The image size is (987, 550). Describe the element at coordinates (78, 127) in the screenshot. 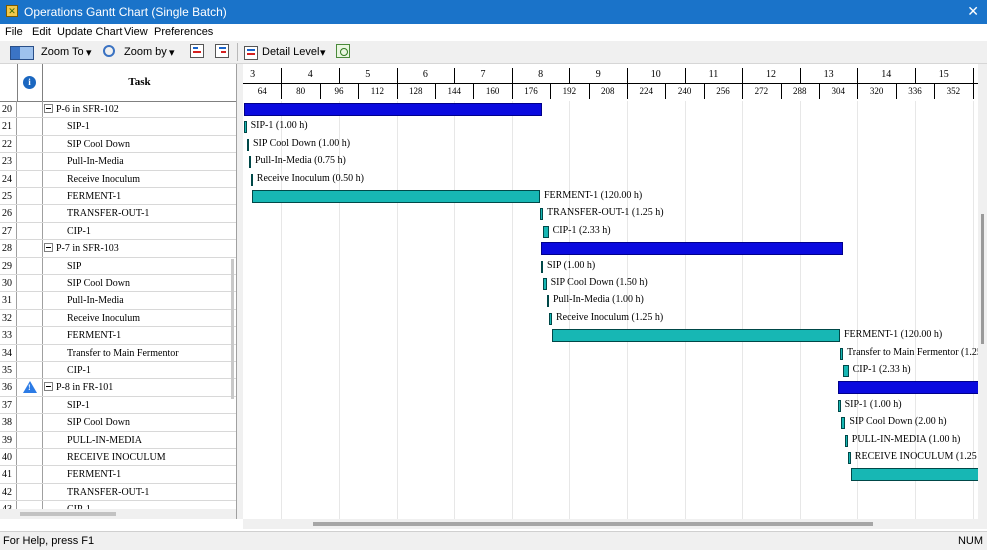

I see `task-name: SIP-1` at that location.